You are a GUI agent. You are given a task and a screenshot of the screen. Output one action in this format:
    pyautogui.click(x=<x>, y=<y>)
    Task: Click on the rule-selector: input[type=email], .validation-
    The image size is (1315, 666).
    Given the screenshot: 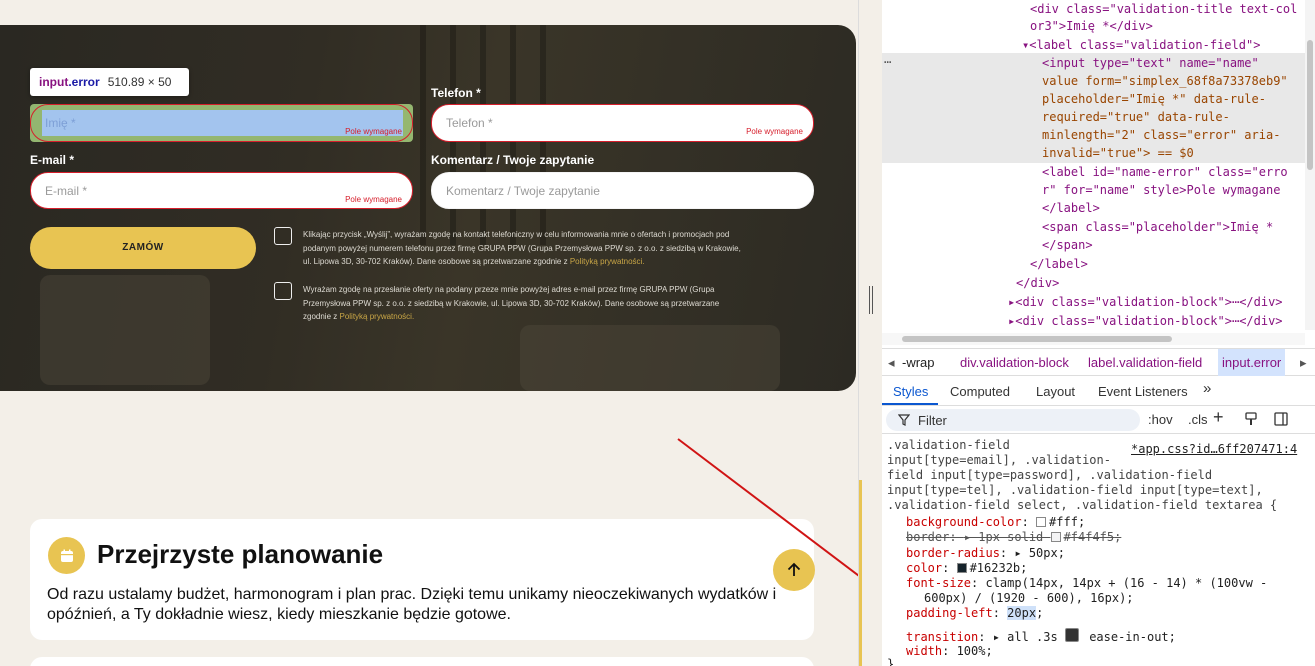 What is the action you would take?
    pyautogui.click(x=999, y=460)
    